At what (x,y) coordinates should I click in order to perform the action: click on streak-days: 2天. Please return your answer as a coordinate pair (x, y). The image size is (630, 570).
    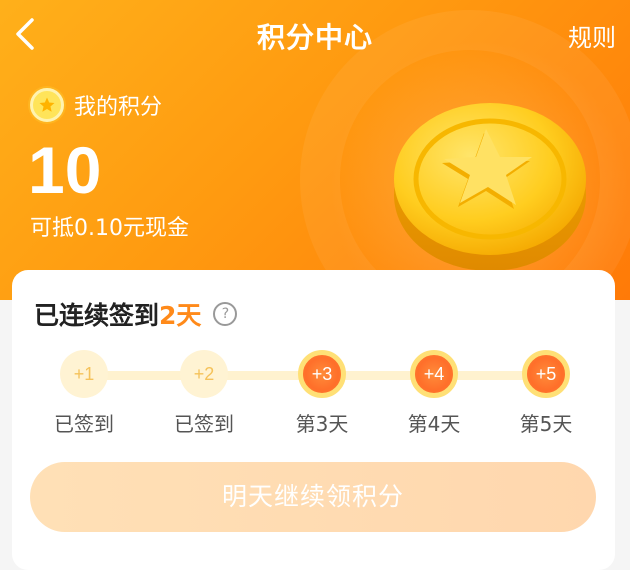
    Looking at the image, I should click on (180, 315).